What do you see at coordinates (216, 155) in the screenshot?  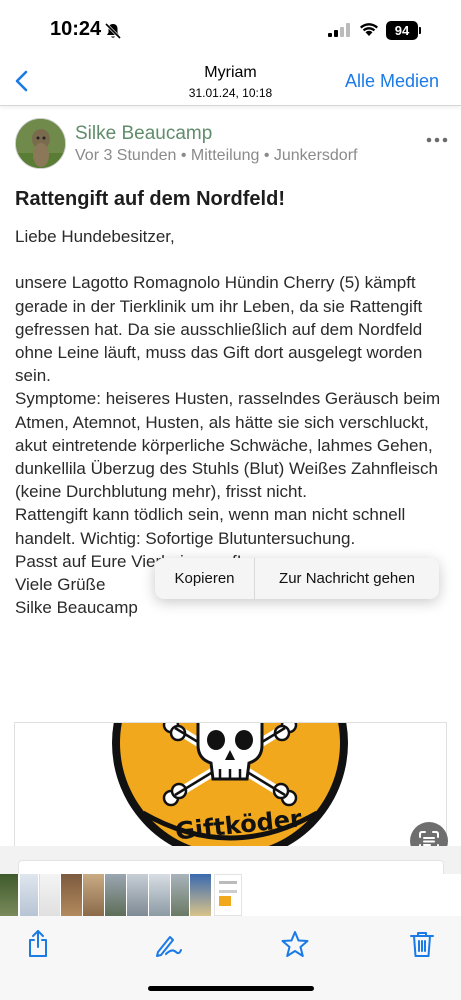 I see `post-meta: Vor 3 Stunden • Mitteilung • Junkersdorf` at bounding box center [216, 155].